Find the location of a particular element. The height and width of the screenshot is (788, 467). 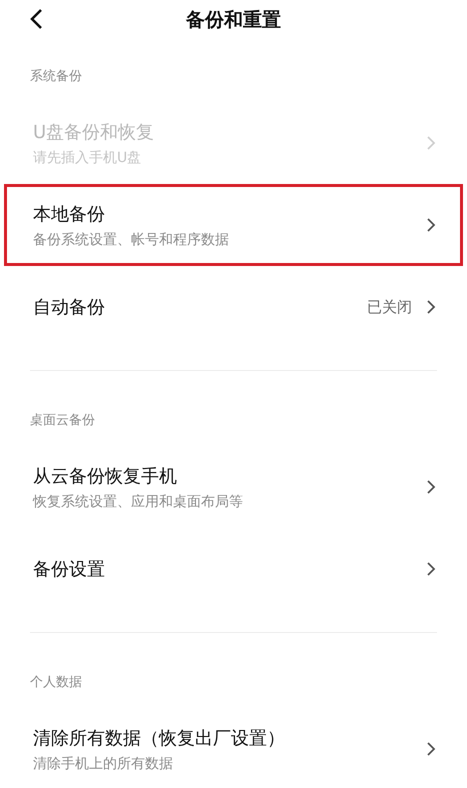

item-title: 清除所有数据（恢复出厂设置） is located at coordinates (159, 738).